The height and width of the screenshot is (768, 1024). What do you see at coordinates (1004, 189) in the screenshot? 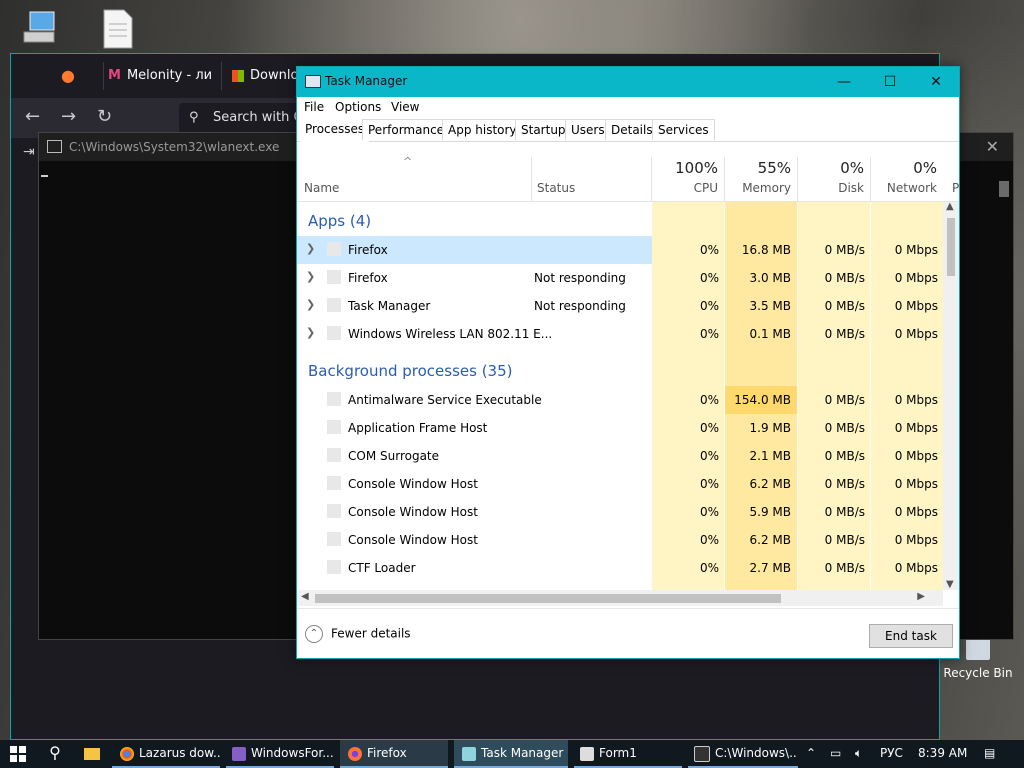
I see `console-scroll-thumb` at bounding box center [1004, 189].